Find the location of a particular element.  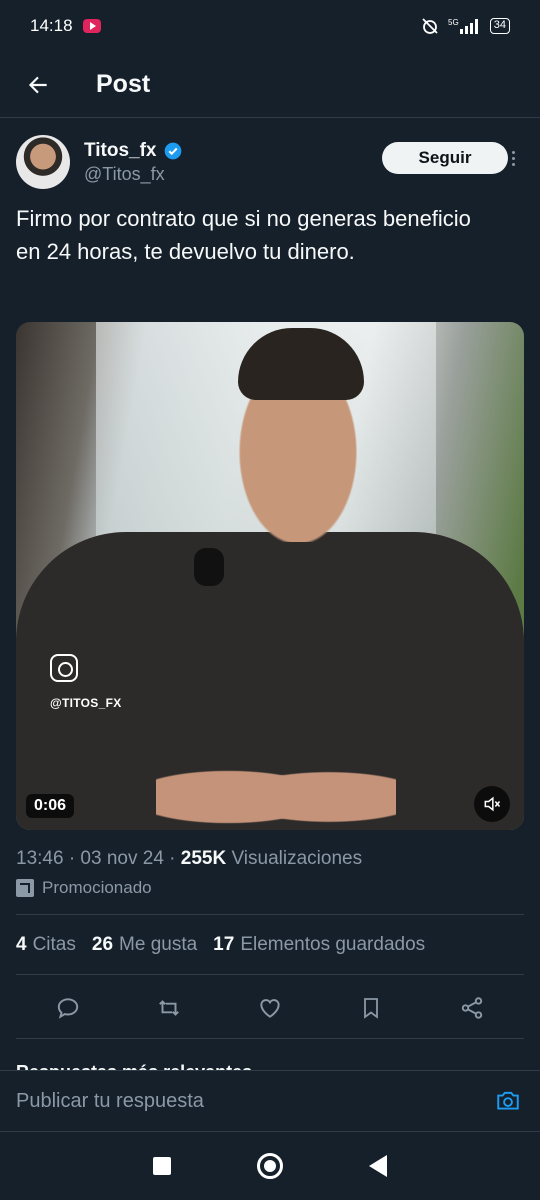

likes-label: Me gusta is located at coordinates (158, 944).